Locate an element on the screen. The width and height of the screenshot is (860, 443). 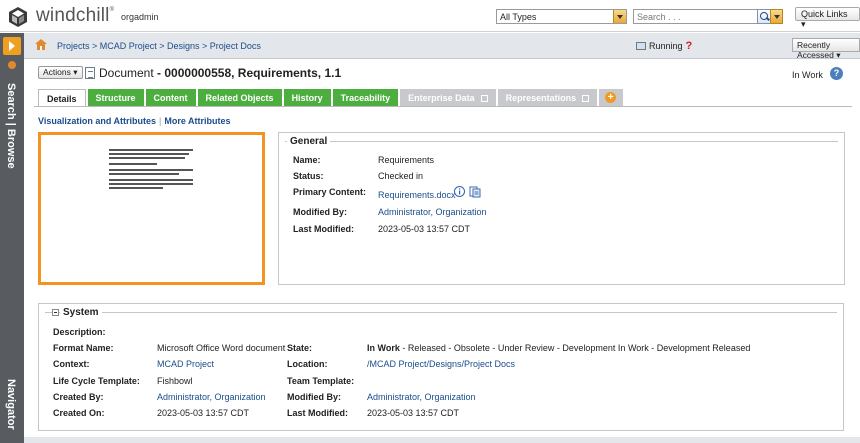
format-name-value: Microsoft Office Word document is located at coordinates (221, 348).